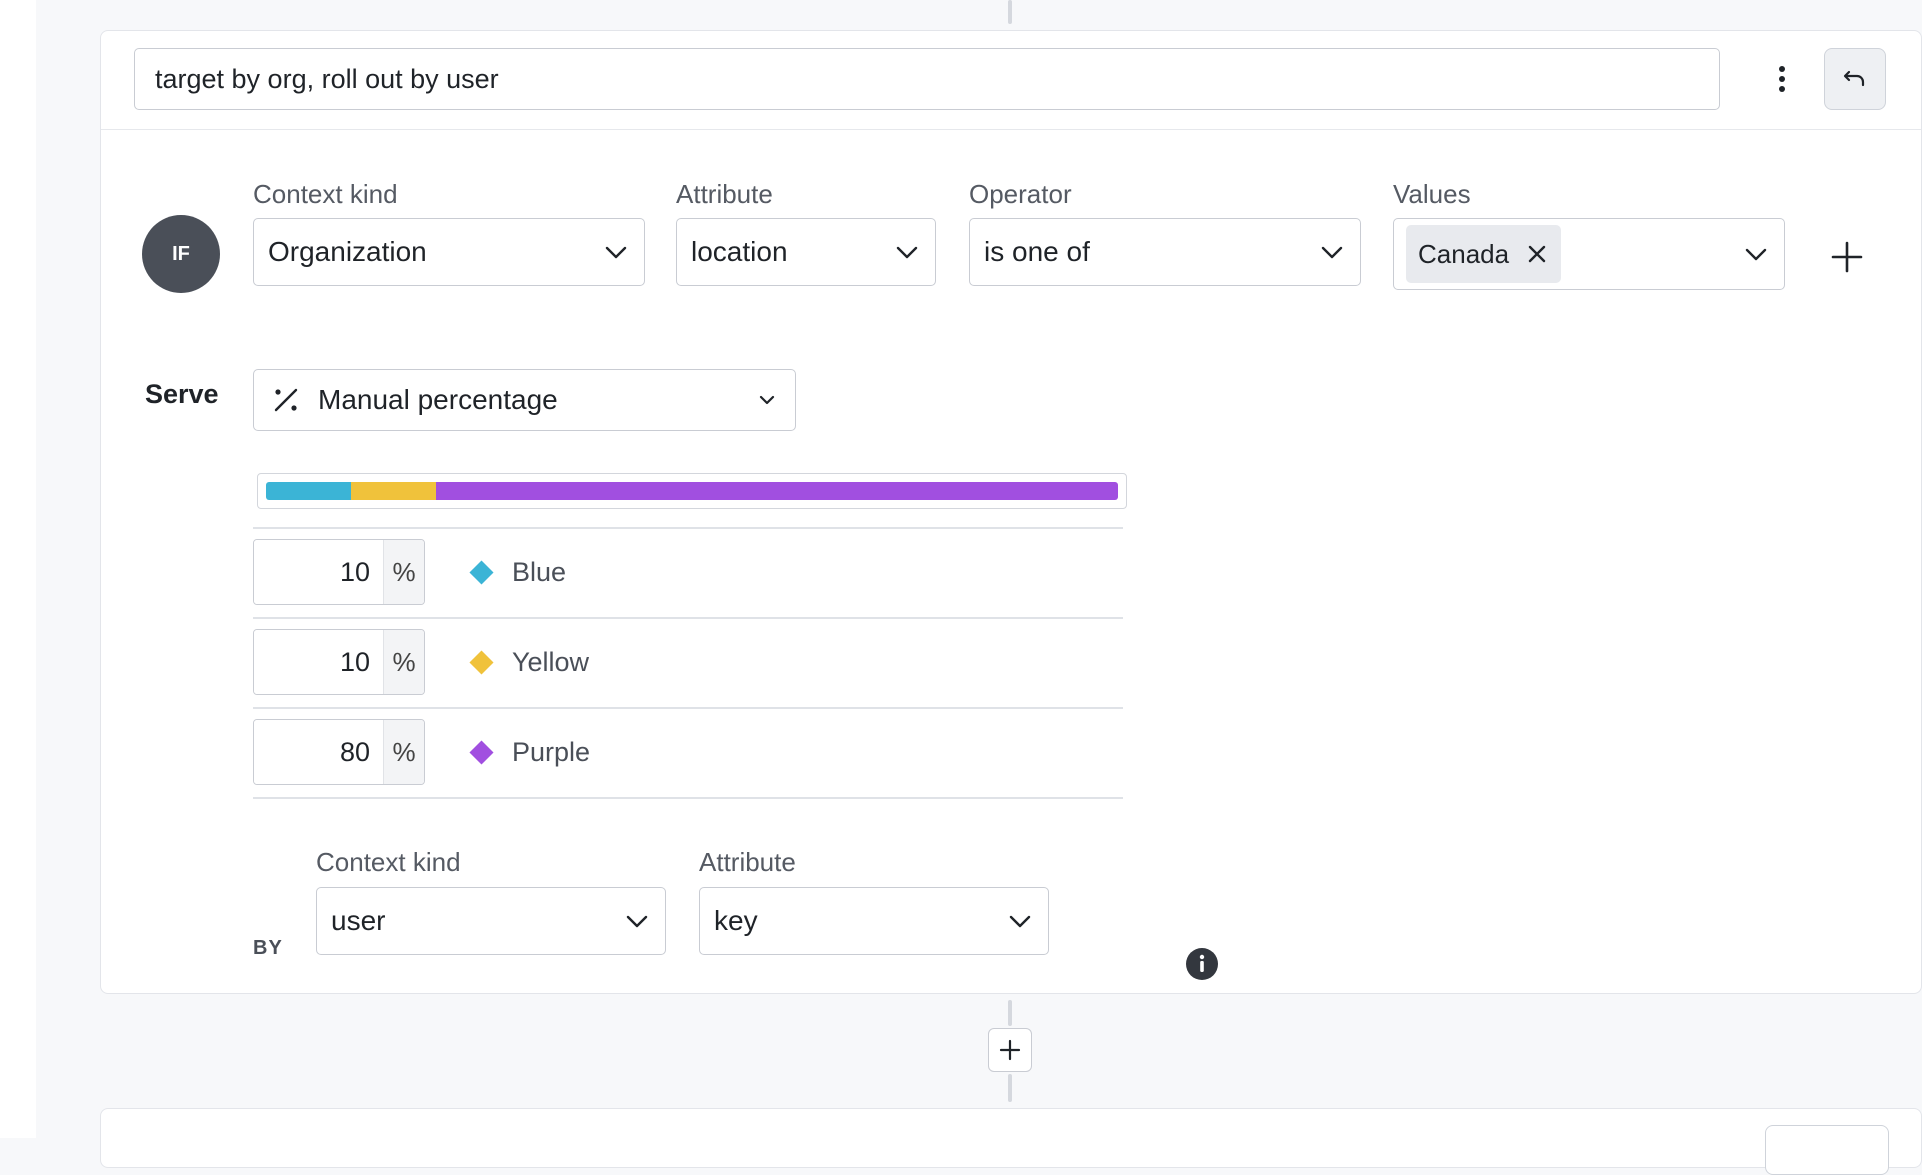 The image size is (1922, 1175). I want to click on bucket-attribute-select: key, so click(874, 921).